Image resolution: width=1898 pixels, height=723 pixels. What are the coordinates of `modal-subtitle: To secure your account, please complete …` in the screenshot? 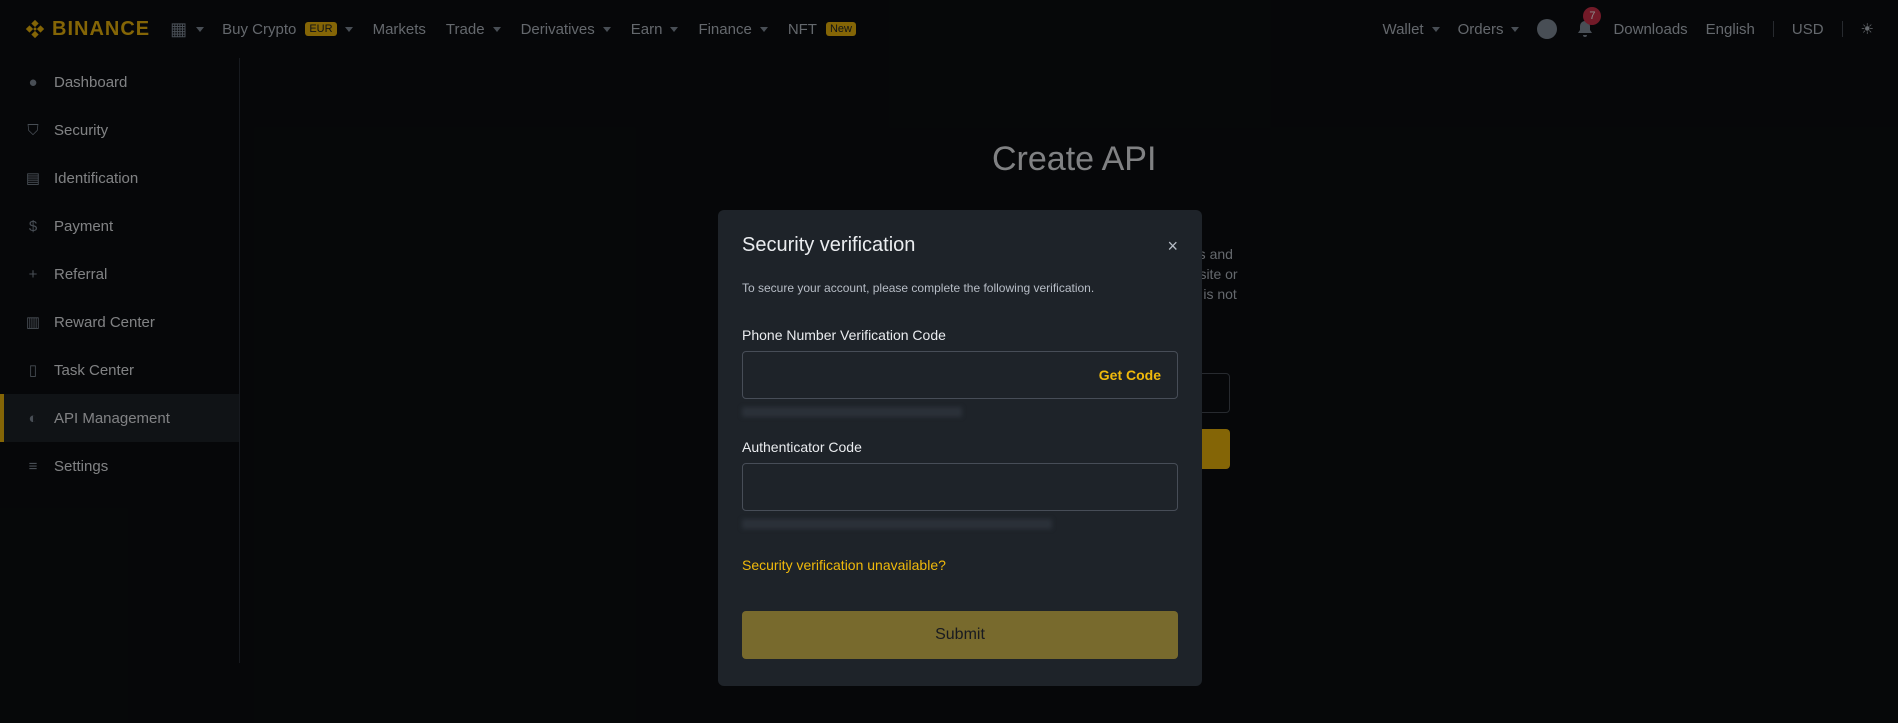 It's located at (918, 288).